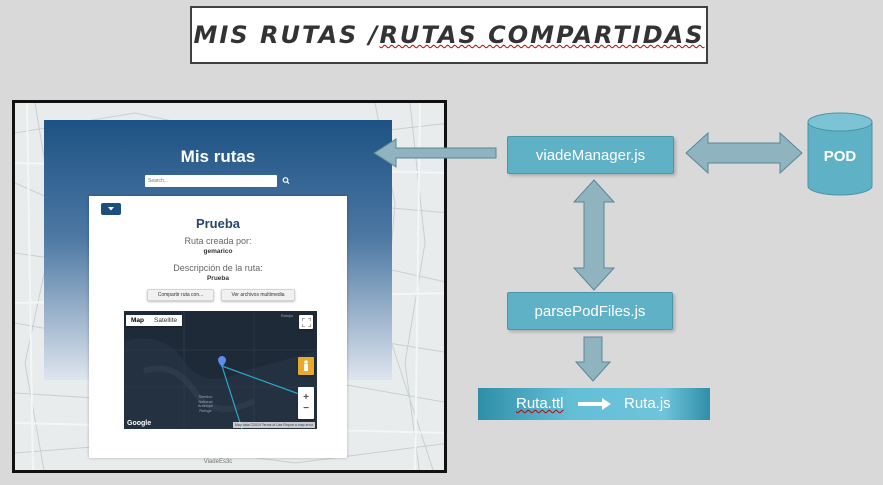  I want to click on arrow-down, so click(593, 359).